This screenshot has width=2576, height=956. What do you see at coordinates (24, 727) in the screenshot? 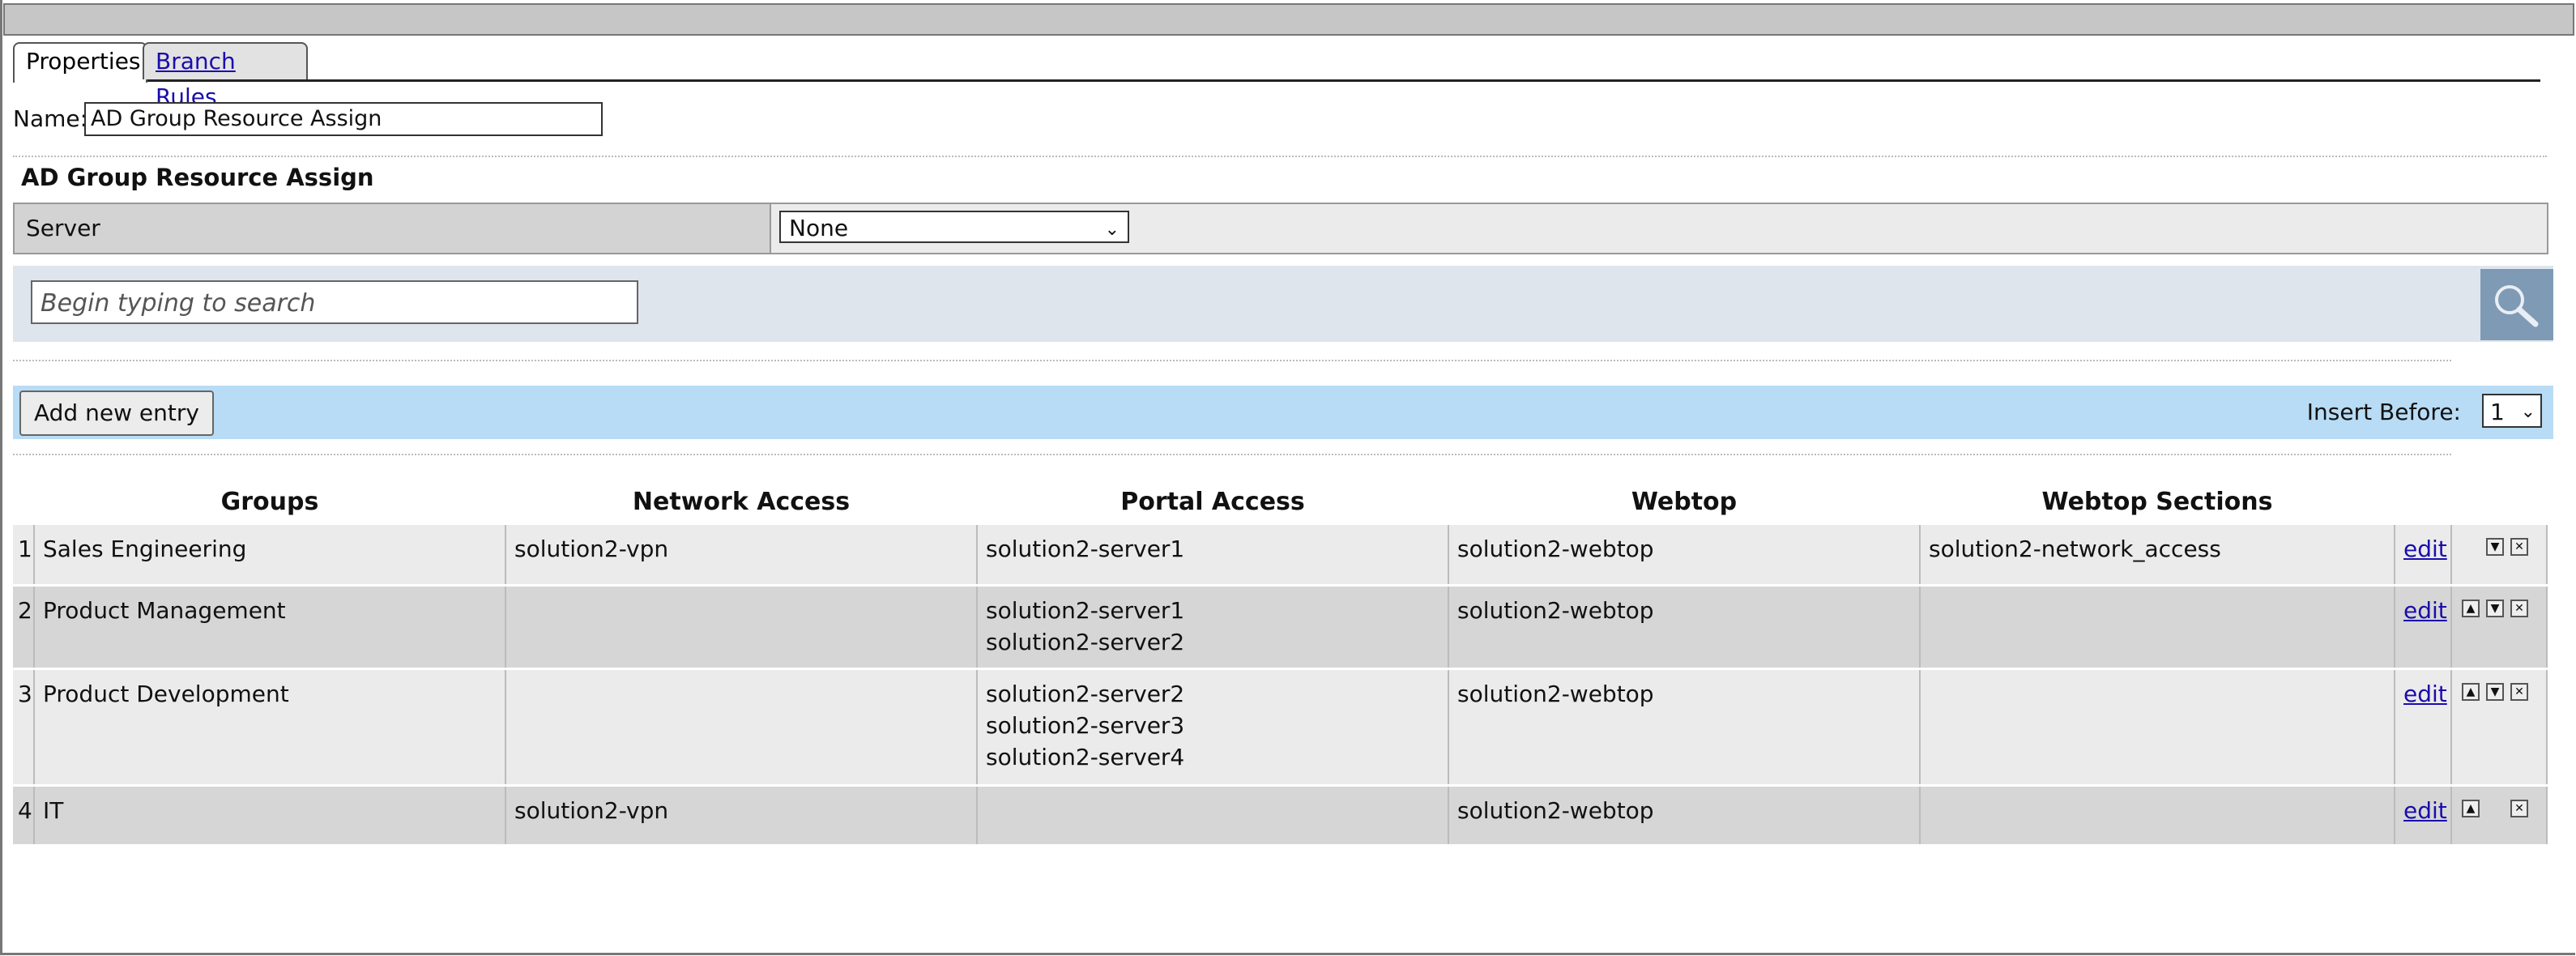
I see `row-number: 3` at bounding box center [24, 727].